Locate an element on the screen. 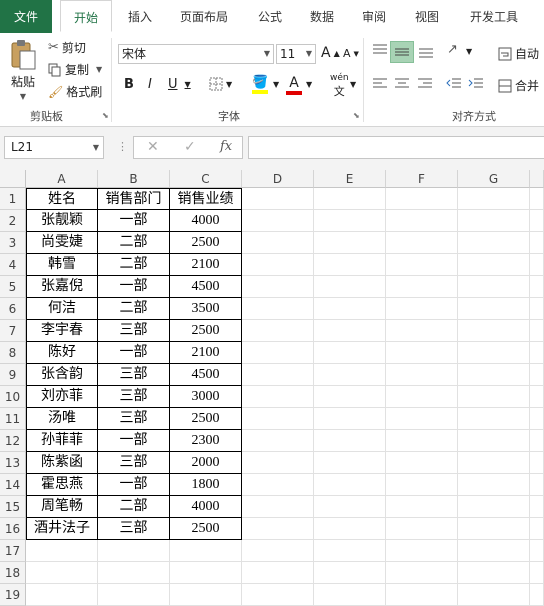  table-cell: 张嘉倪 is located at coordinates (62, 287).